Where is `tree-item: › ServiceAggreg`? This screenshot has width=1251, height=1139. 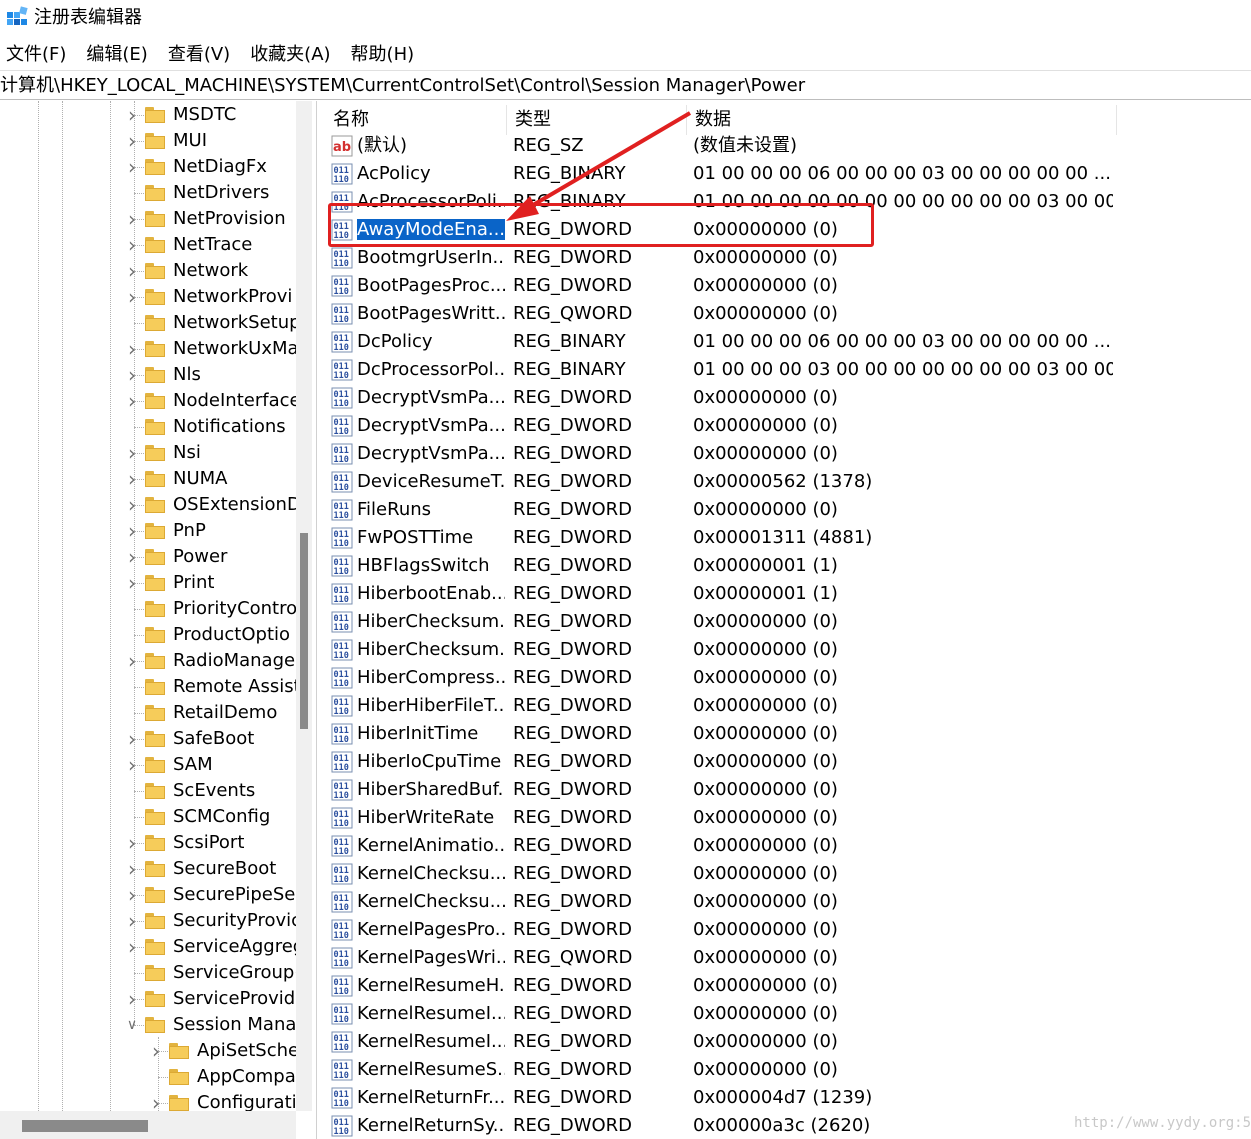
tree-item: › ServiceAggreg is located at coordinates (152, 947).